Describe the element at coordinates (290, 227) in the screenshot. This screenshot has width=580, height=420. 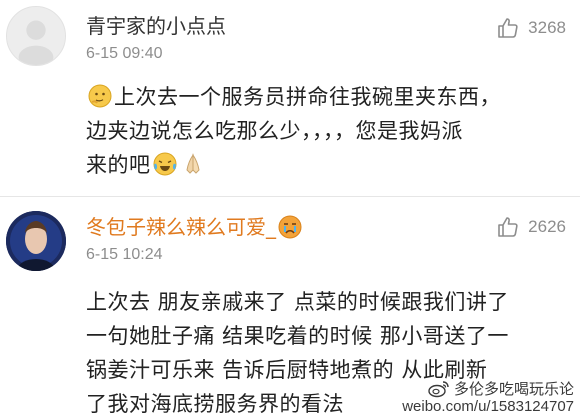
I see `crying-face-emoji` at that location.